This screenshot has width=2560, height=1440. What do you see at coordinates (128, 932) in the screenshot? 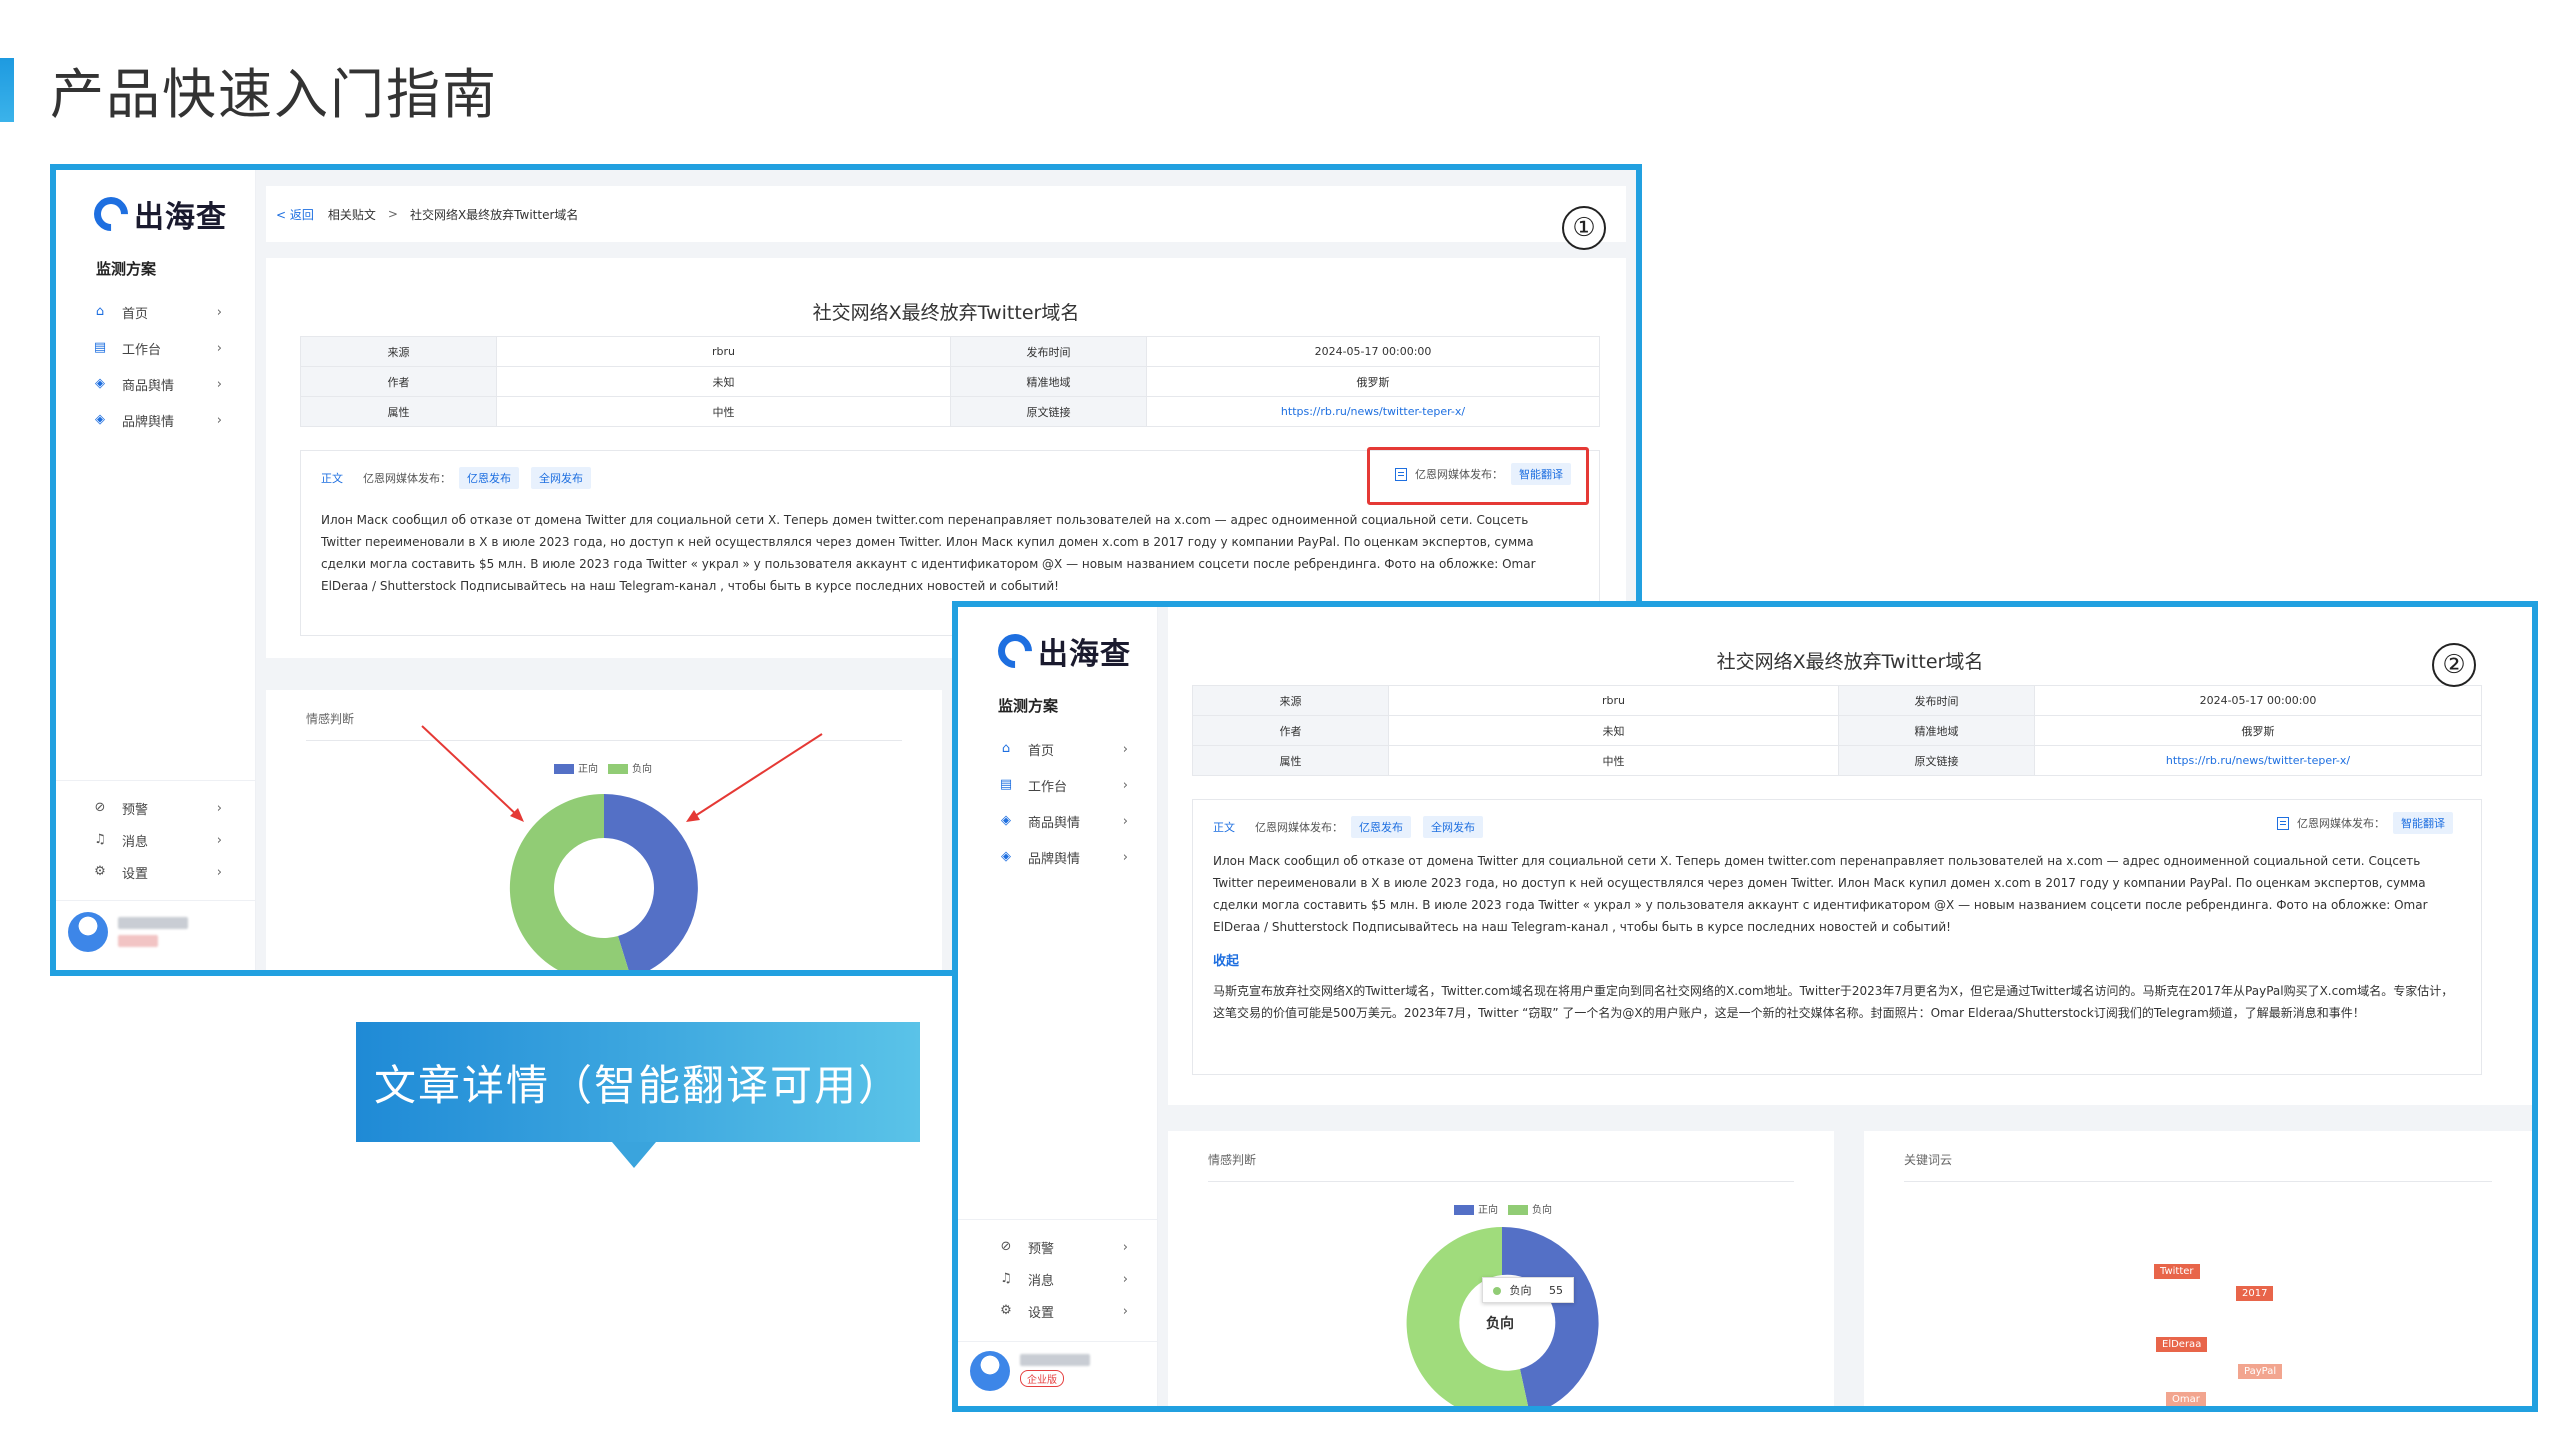
I see `user-profile` at bounding box center [128, 932].